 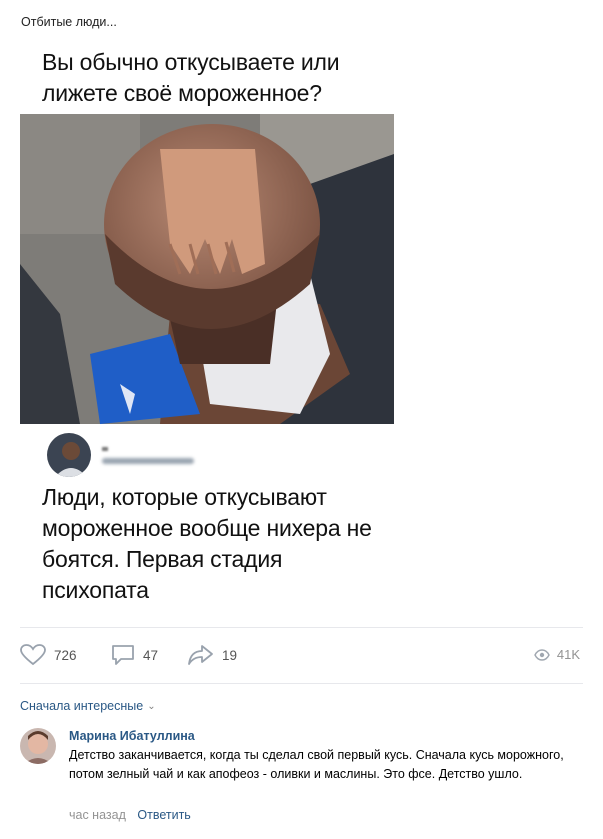 I want to click on eye-icon, so click(x=542, y=654).